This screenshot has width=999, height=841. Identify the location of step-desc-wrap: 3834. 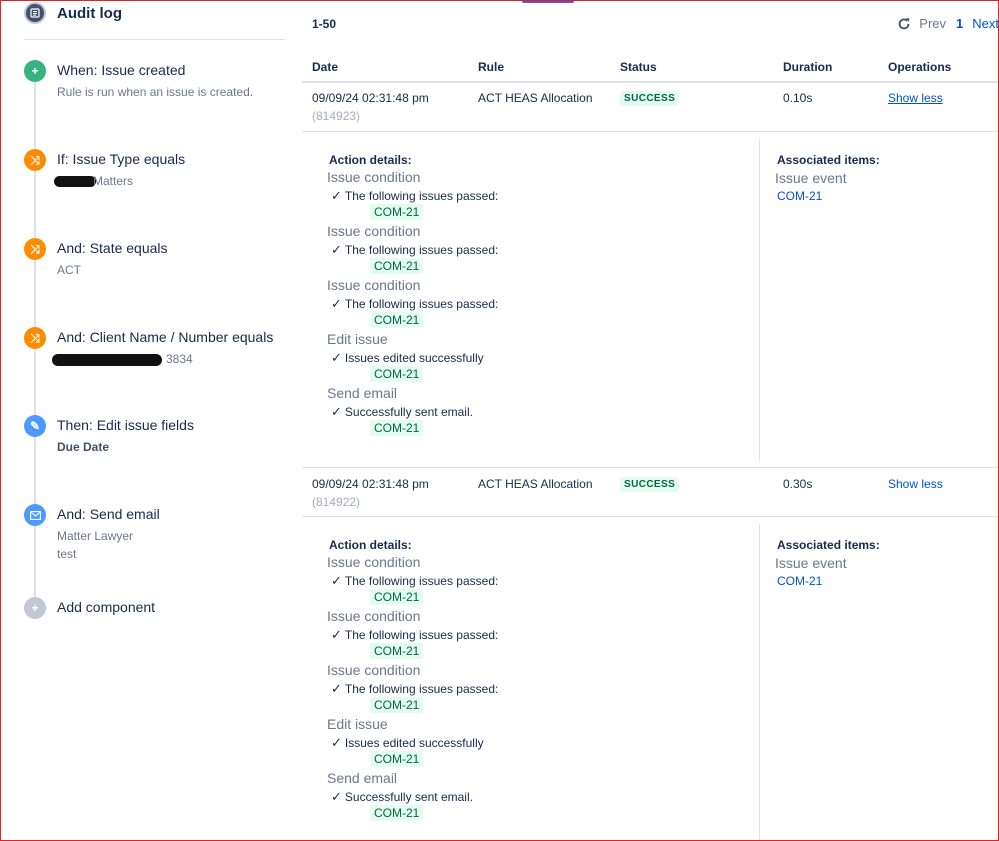
(122, 359).